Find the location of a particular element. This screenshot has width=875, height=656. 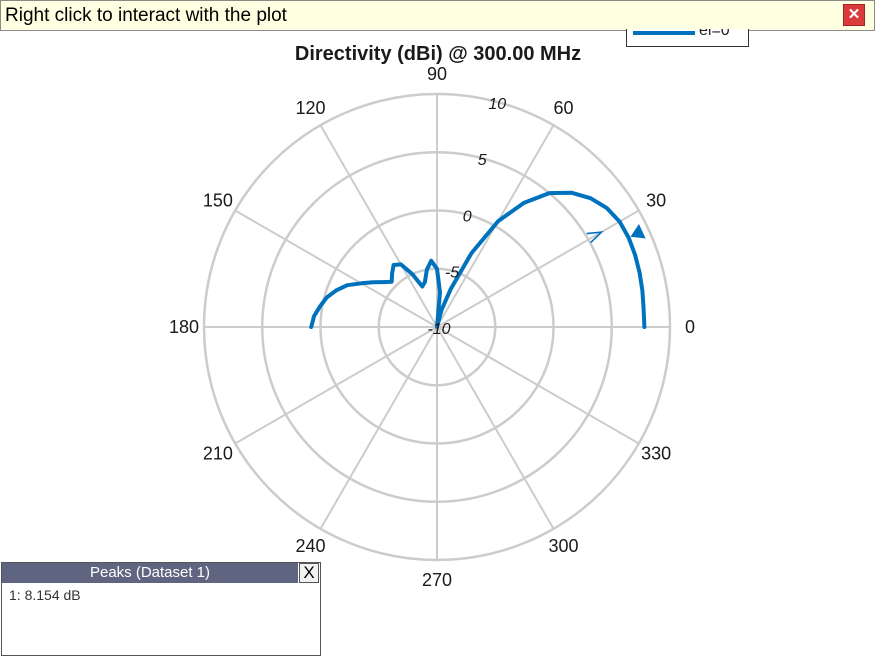

angle-tick-label: 60 is located at coordinates (563, 108).